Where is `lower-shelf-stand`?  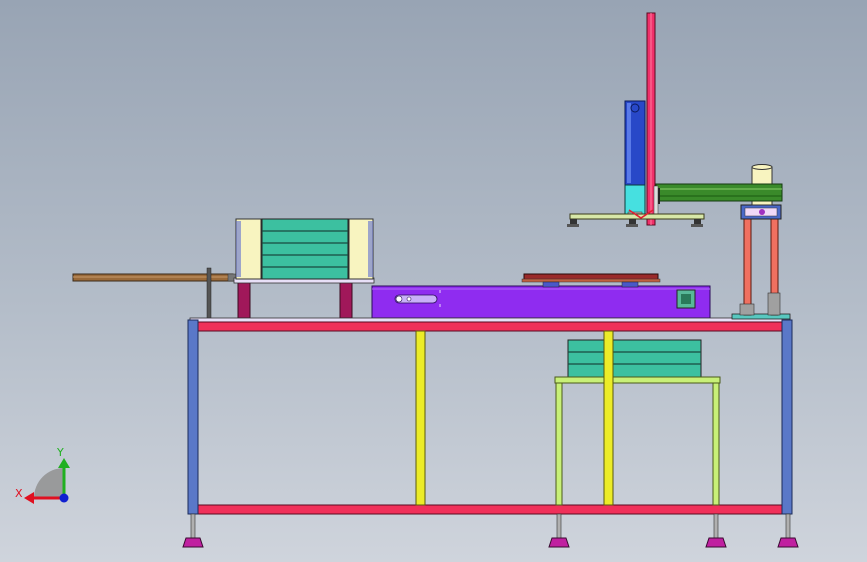
lower-shelf-stand is located at coordinates (637, 418).